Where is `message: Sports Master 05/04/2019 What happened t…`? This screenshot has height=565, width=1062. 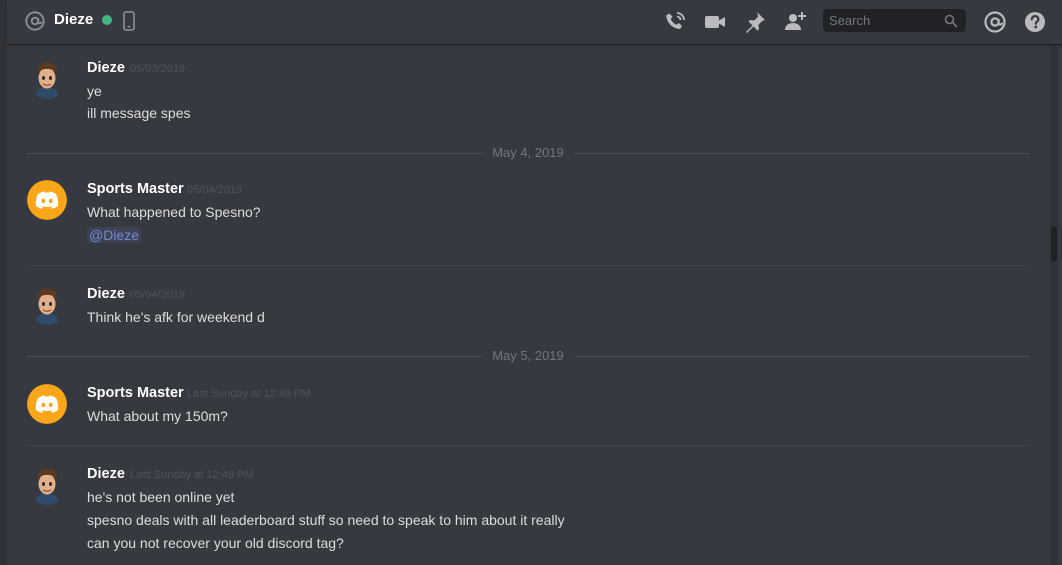 message: Sports Master 05/04/2019 What happened t… is located at coordinates (527, 216).